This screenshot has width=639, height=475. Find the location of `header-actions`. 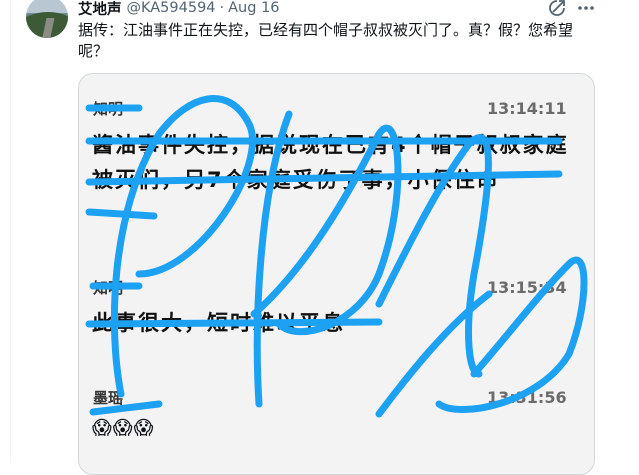

header-actions is located at coordinates (572, 8).